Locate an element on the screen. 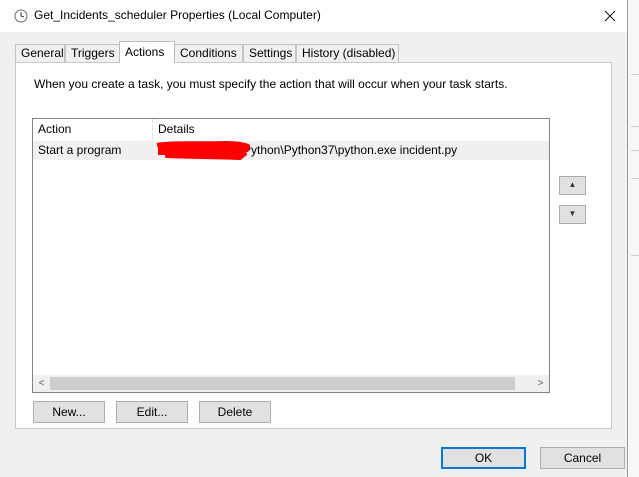 The width and height of the screenshot is (639, 477). tab-label: Settings is located at coordinates (271, 53).